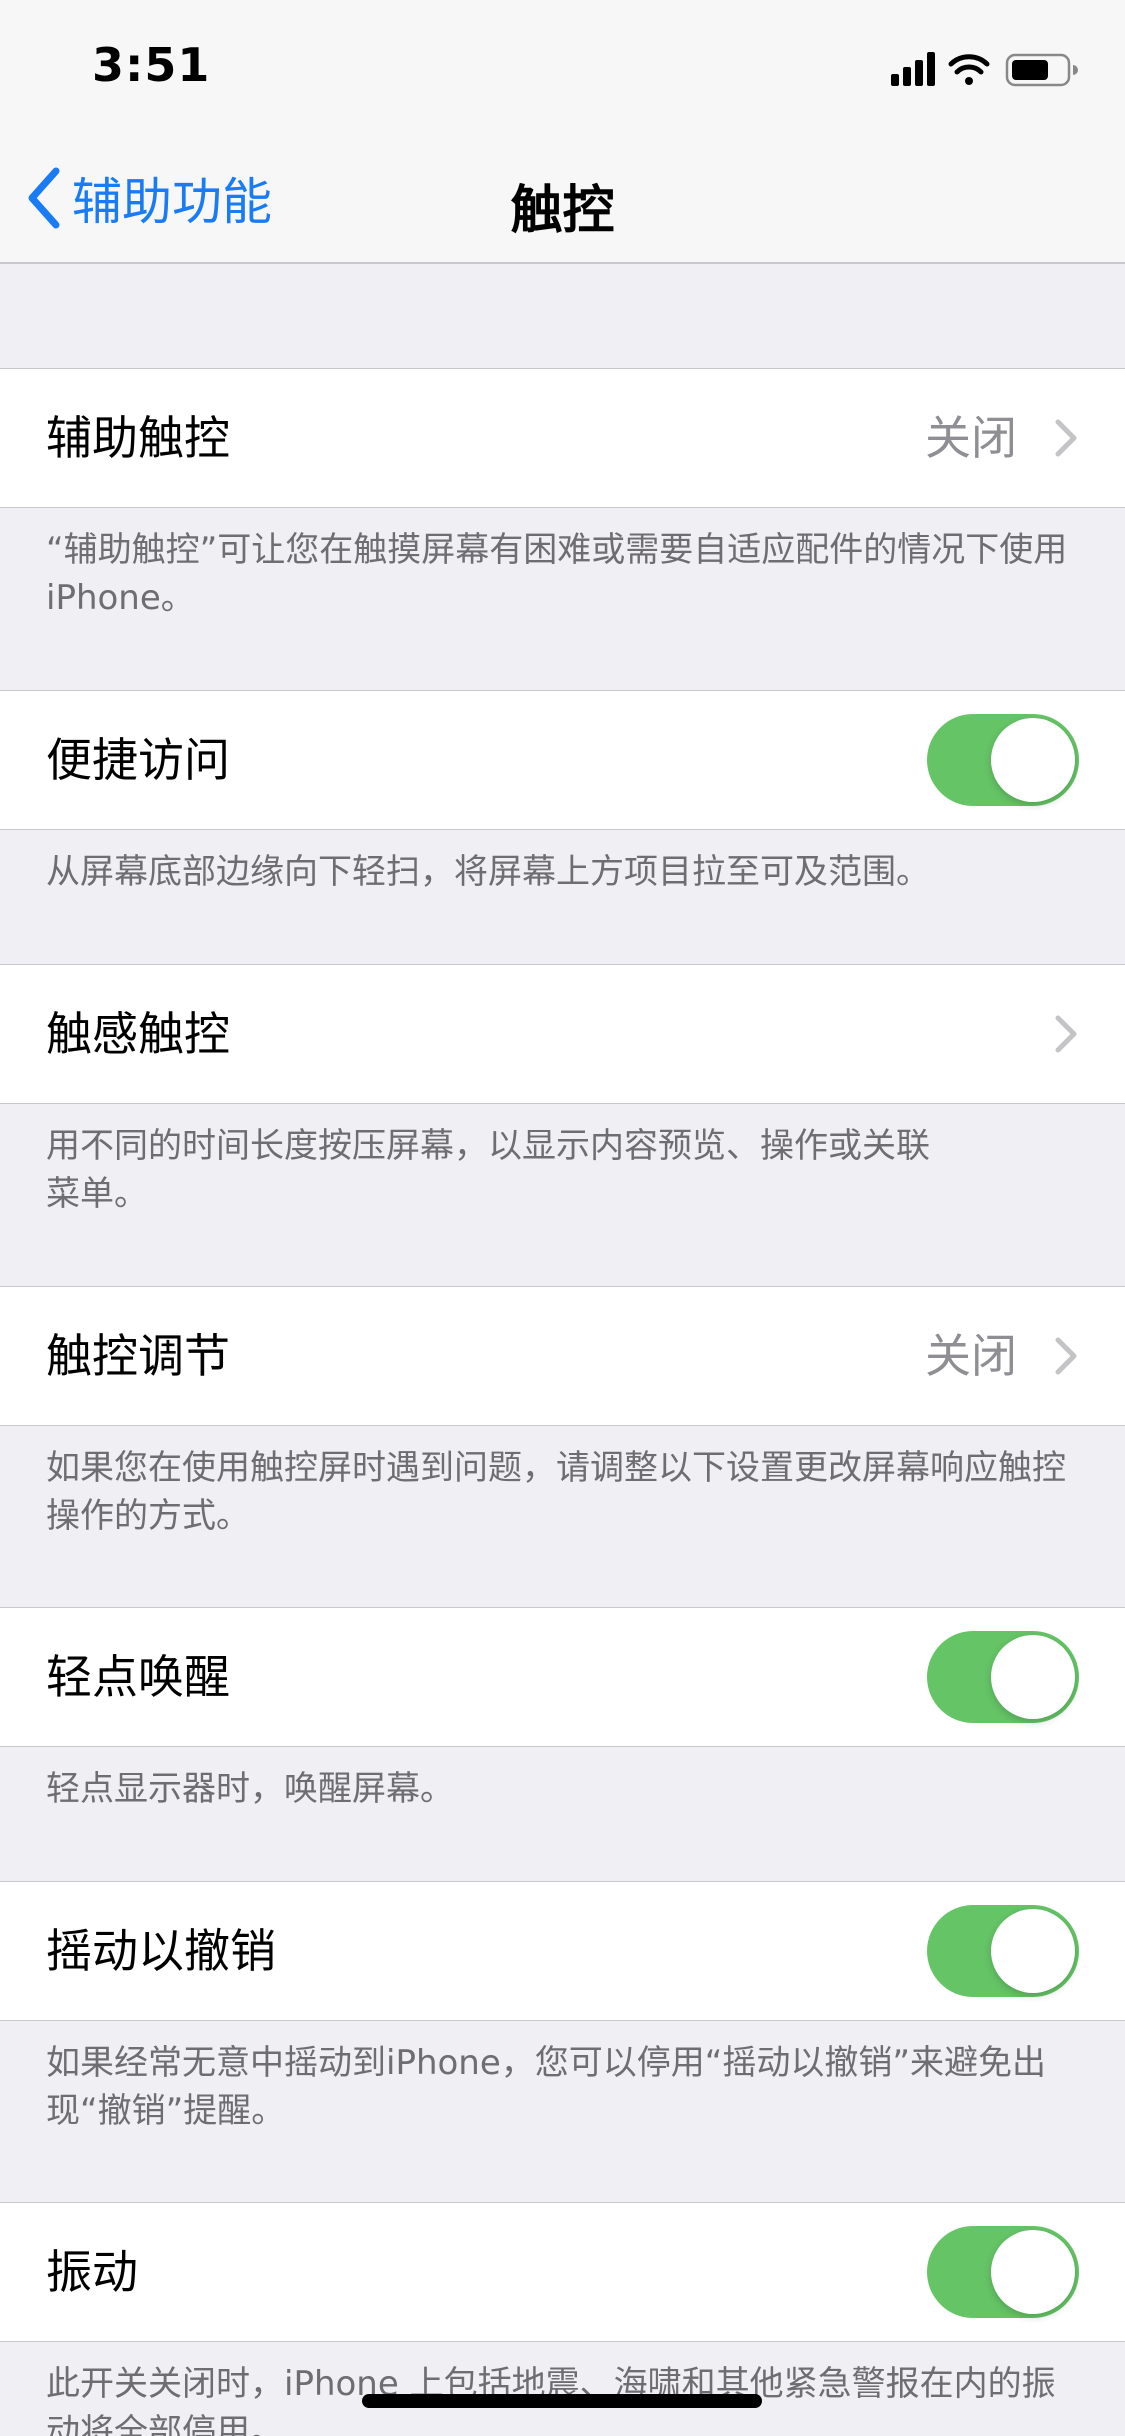 The width and height of the screenshot is (1125, 2436). I want to click on setting-footer-reachability: 从屏幕底部边缘向下轻扫，将屏幕上方项目拉至可及范围。, so click(488, 872).